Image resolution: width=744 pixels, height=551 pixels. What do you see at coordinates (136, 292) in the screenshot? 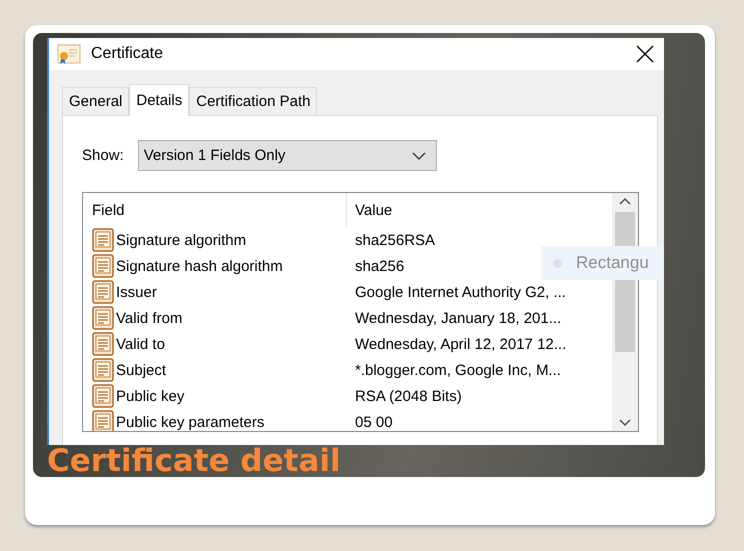
I see `field-name: Issuer` at bounding box center [136, 292].